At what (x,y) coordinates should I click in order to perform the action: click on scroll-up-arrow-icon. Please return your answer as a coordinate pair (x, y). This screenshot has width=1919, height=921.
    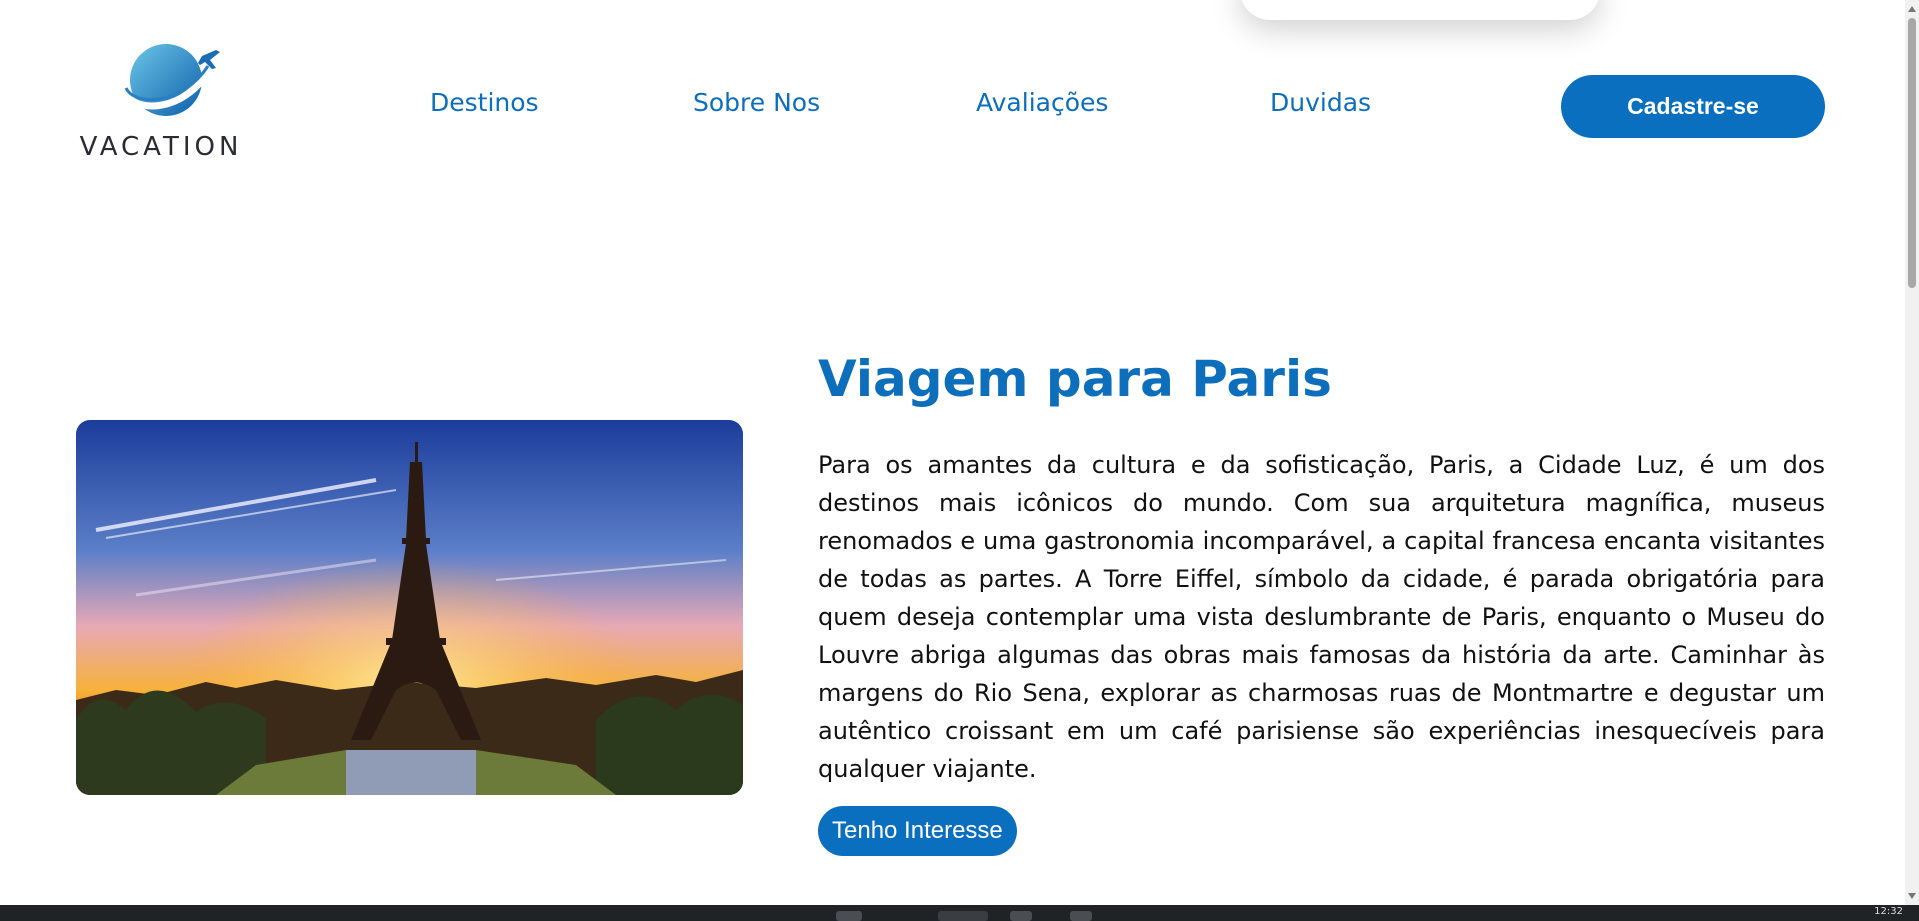
    Looking at the image, I should click on (1912, 9).